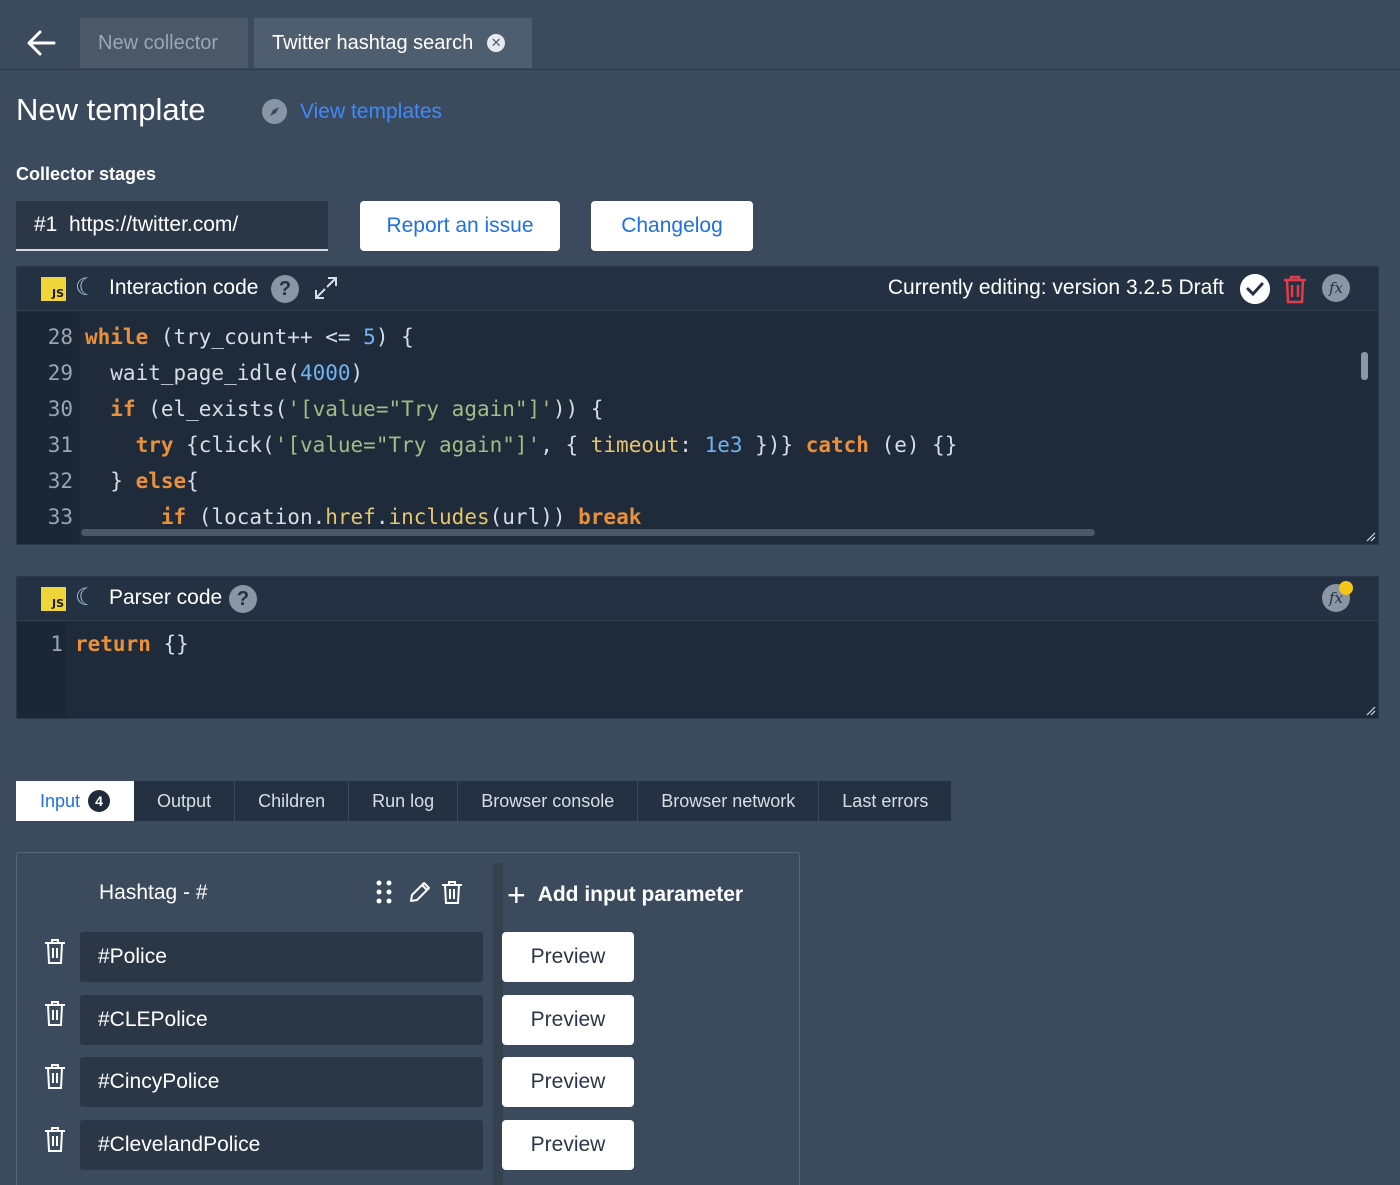  Describe the element at coordinates (159, 1081) in the screenshot. I see `input-value: #CincyPolice` at that location.